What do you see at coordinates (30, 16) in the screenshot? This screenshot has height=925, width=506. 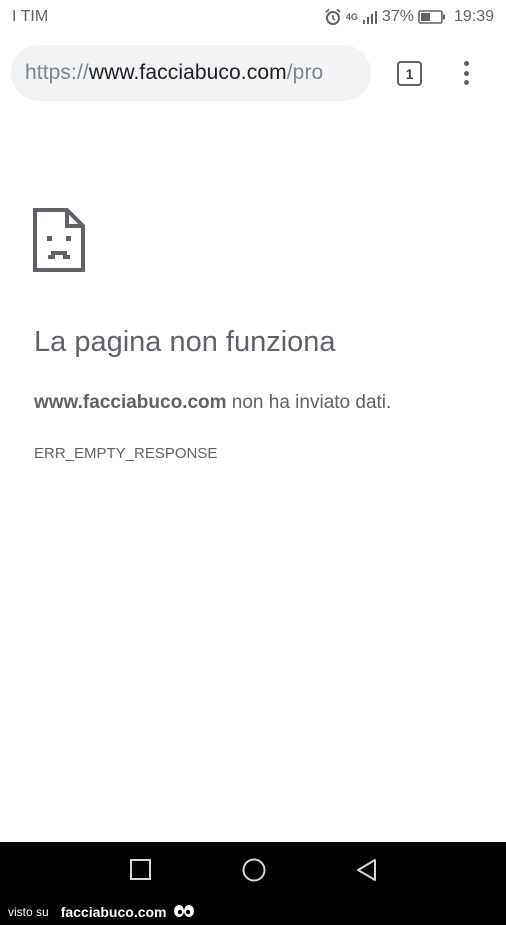 I see `carrier-label: I TIM` at bounding box center [30, 16].